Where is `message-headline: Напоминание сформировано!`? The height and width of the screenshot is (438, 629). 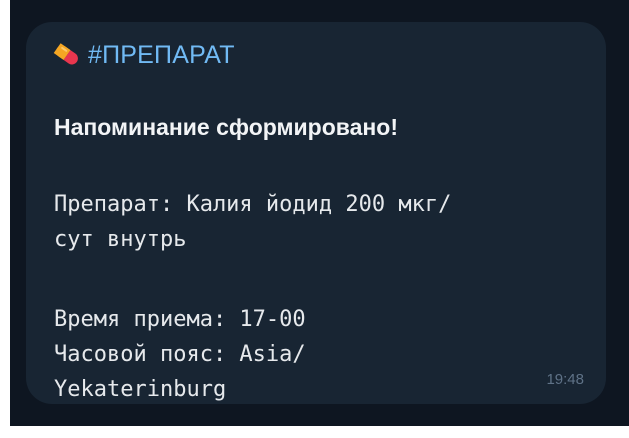 message-headline: Напоминание сформировано! is located at coordinates (226, 127).